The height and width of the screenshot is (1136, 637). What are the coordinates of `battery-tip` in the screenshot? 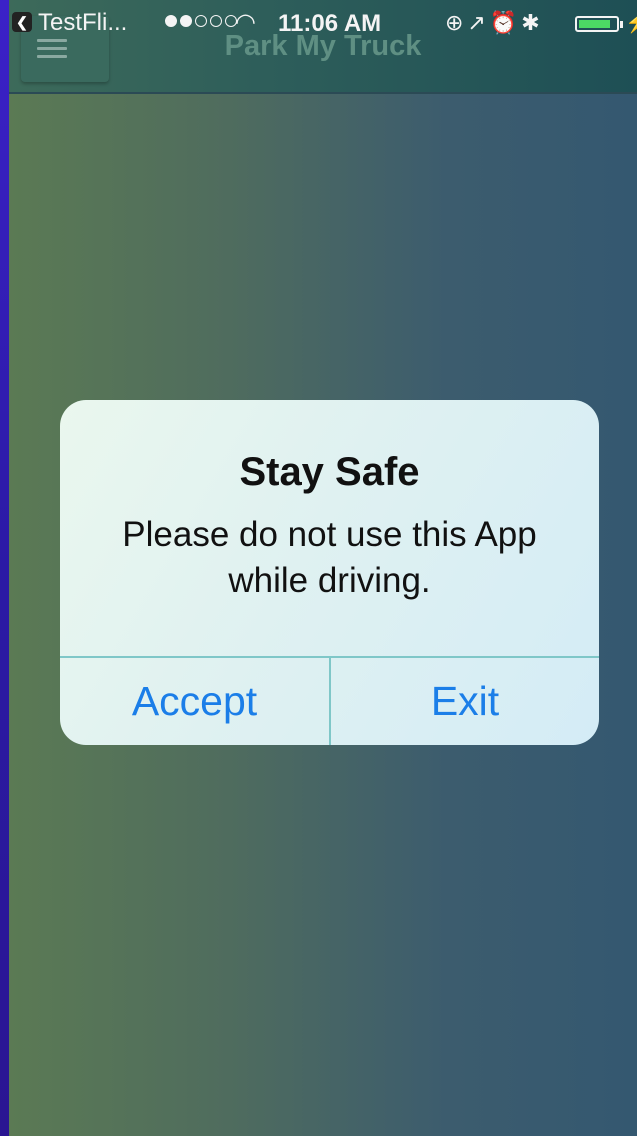 It's located at (621, 24).